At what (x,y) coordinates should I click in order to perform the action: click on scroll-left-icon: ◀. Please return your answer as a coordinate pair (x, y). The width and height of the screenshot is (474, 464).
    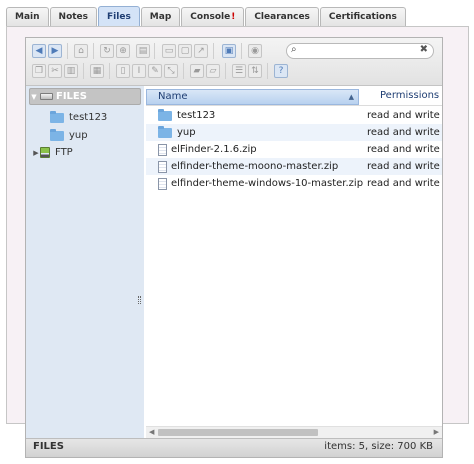
    Looking at the image, I should click on (151, 432).